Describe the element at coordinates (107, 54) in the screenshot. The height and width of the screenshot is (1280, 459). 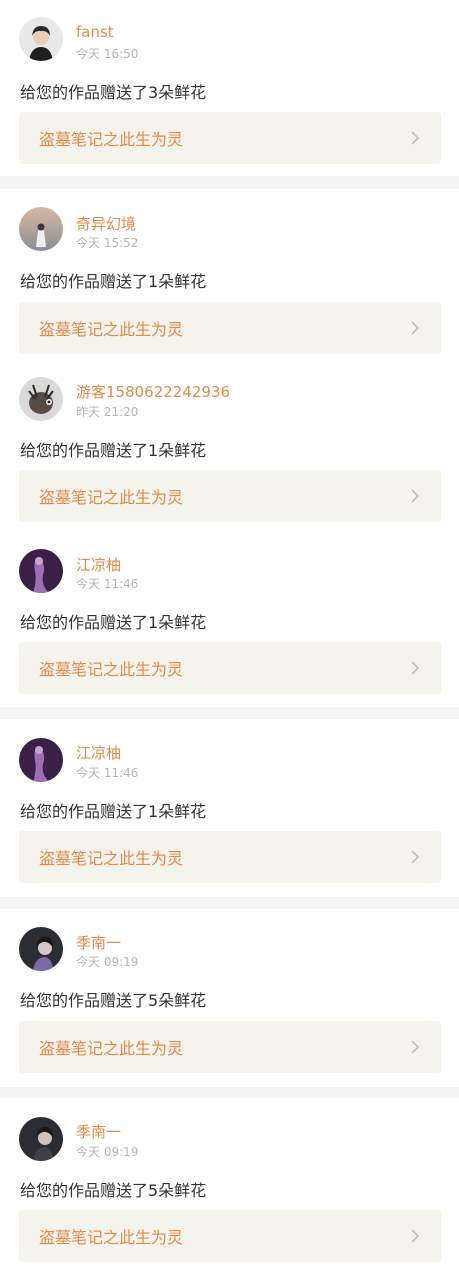
I see `timestamp: 今天 16:50` at that location.